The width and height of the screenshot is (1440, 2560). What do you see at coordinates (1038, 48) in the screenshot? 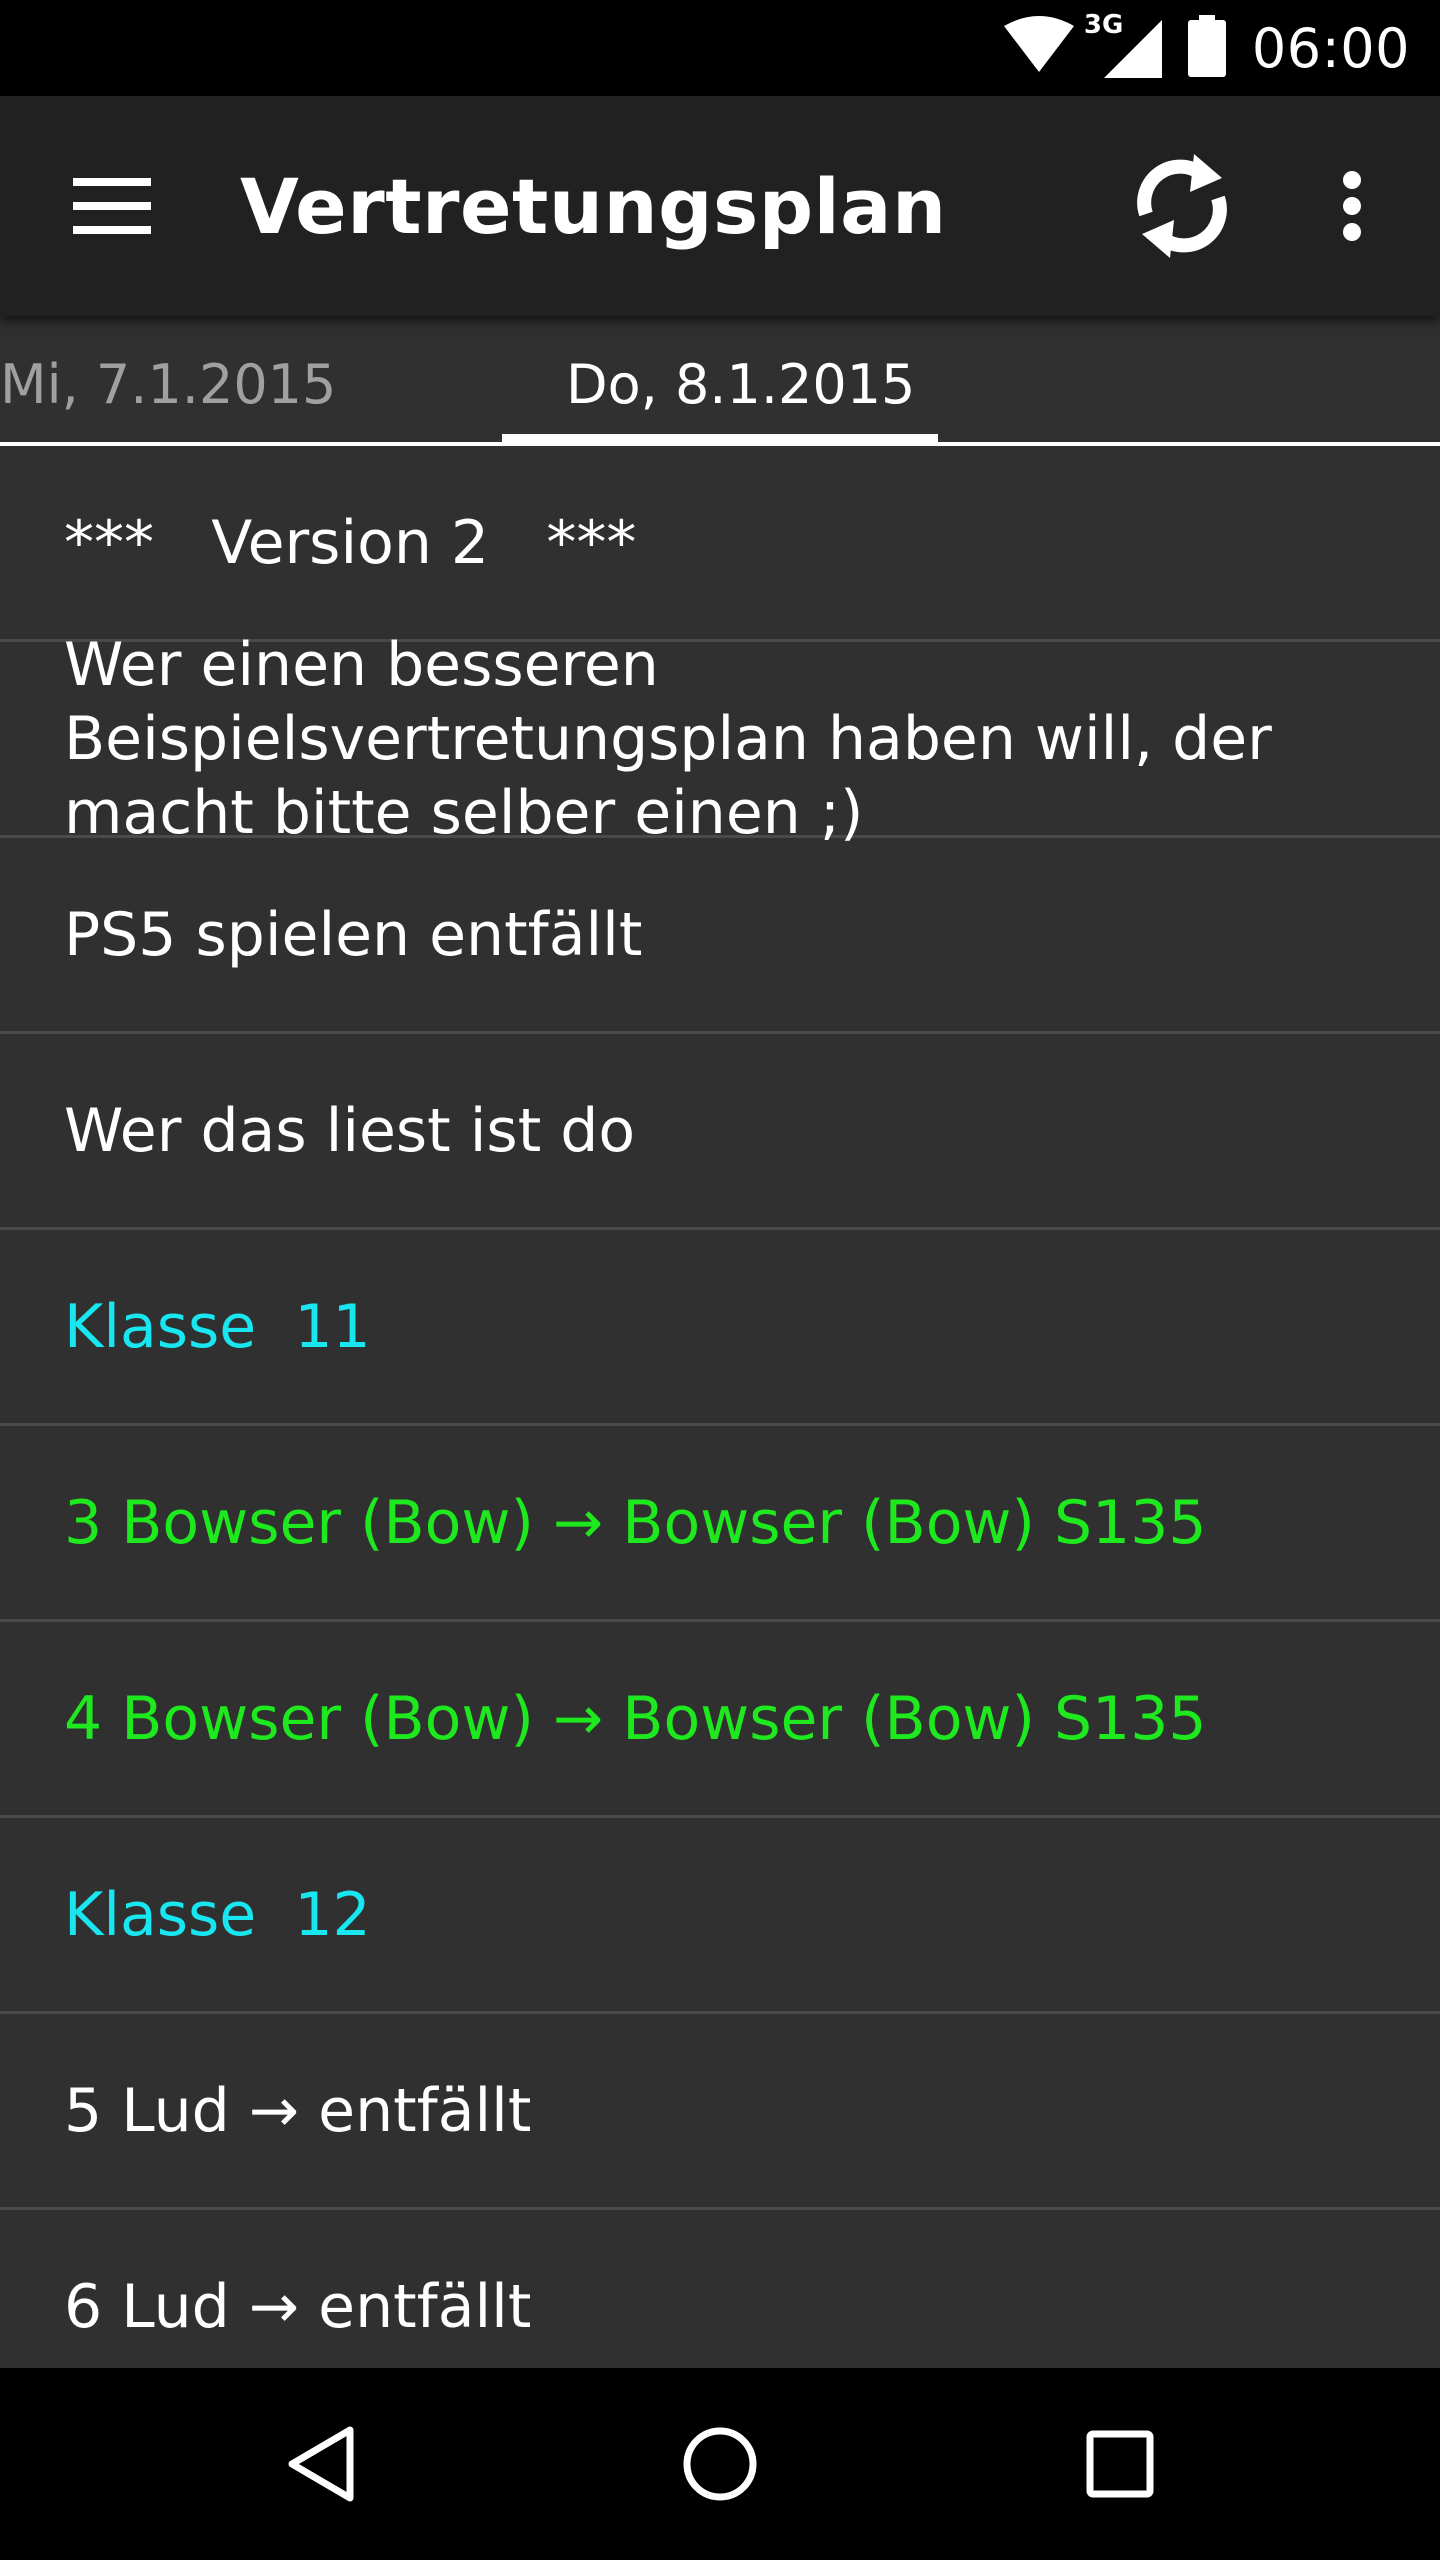
I see `wifi-icon` at bounding box center [1038, 48].